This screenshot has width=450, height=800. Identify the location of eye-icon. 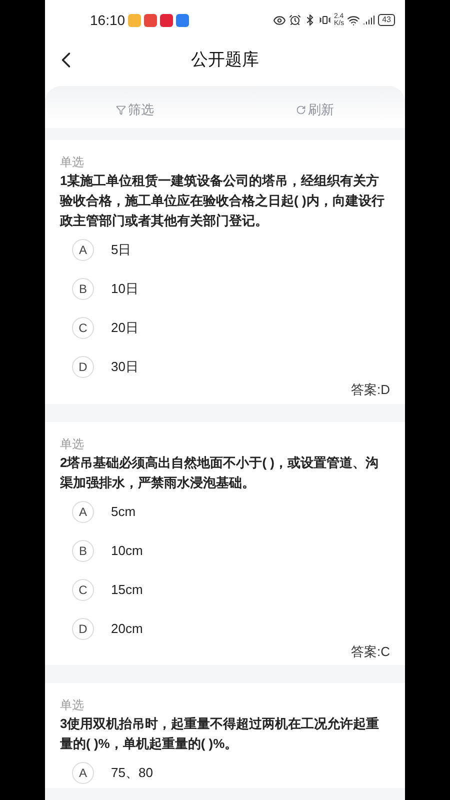
(279, 20).